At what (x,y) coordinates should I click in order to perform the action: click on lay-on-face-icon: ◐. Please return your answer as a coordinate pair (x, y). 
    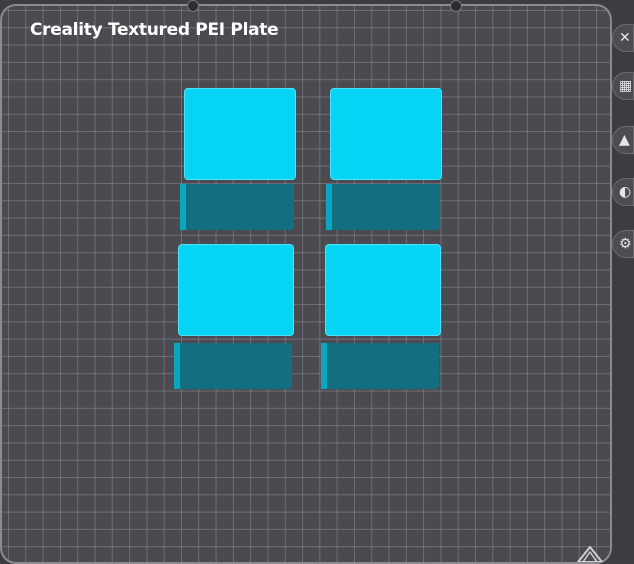
    Looking at the image, I should click on (623, 192).